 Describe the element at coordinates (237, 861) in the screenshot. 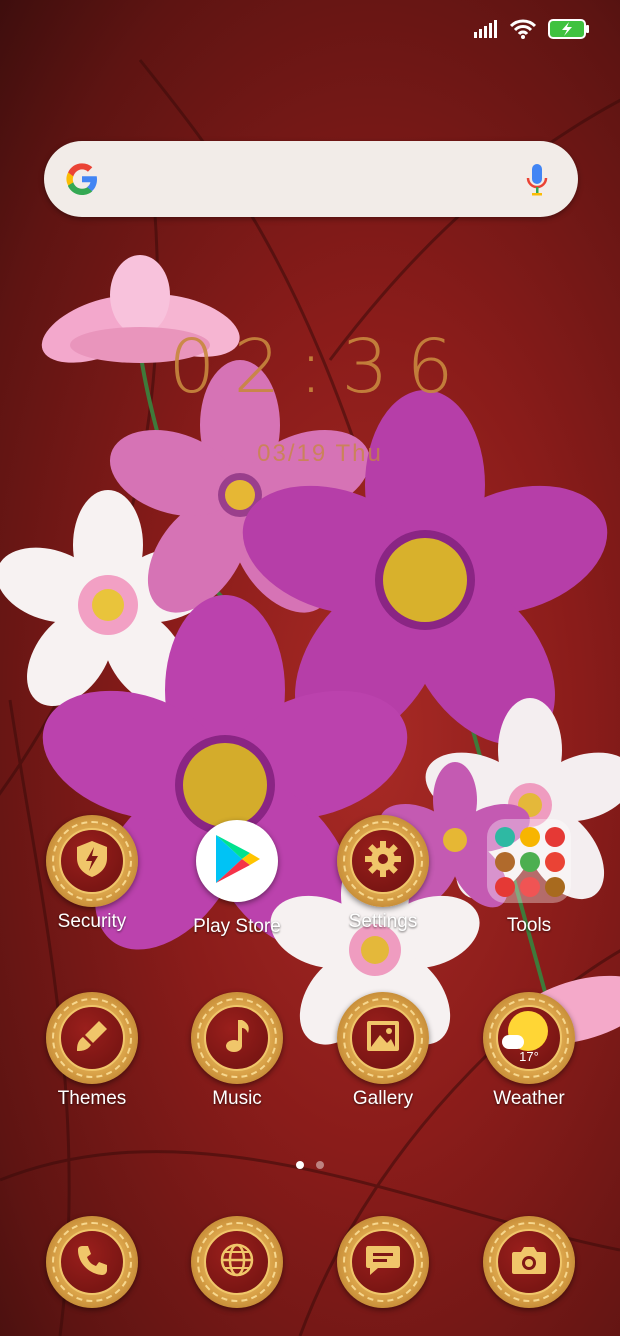

I see `play-store-icon` at that location.